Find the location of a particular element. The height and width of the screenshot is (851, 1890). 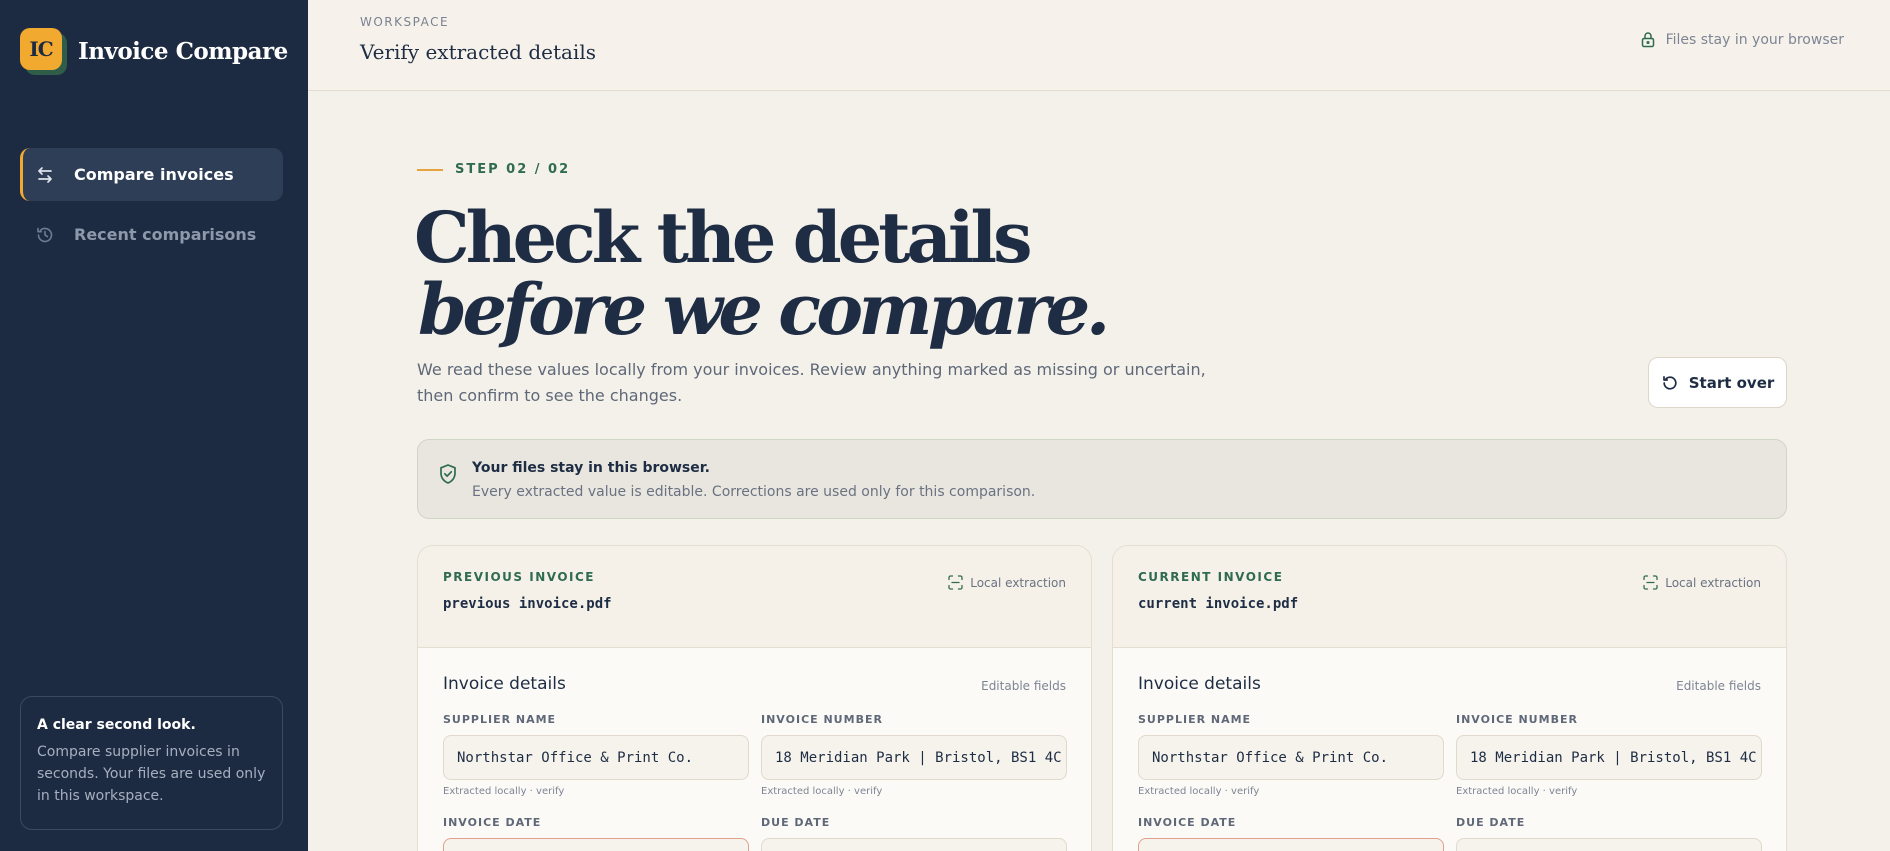

app-logo-text: IC is located at coordinates (41, 49).